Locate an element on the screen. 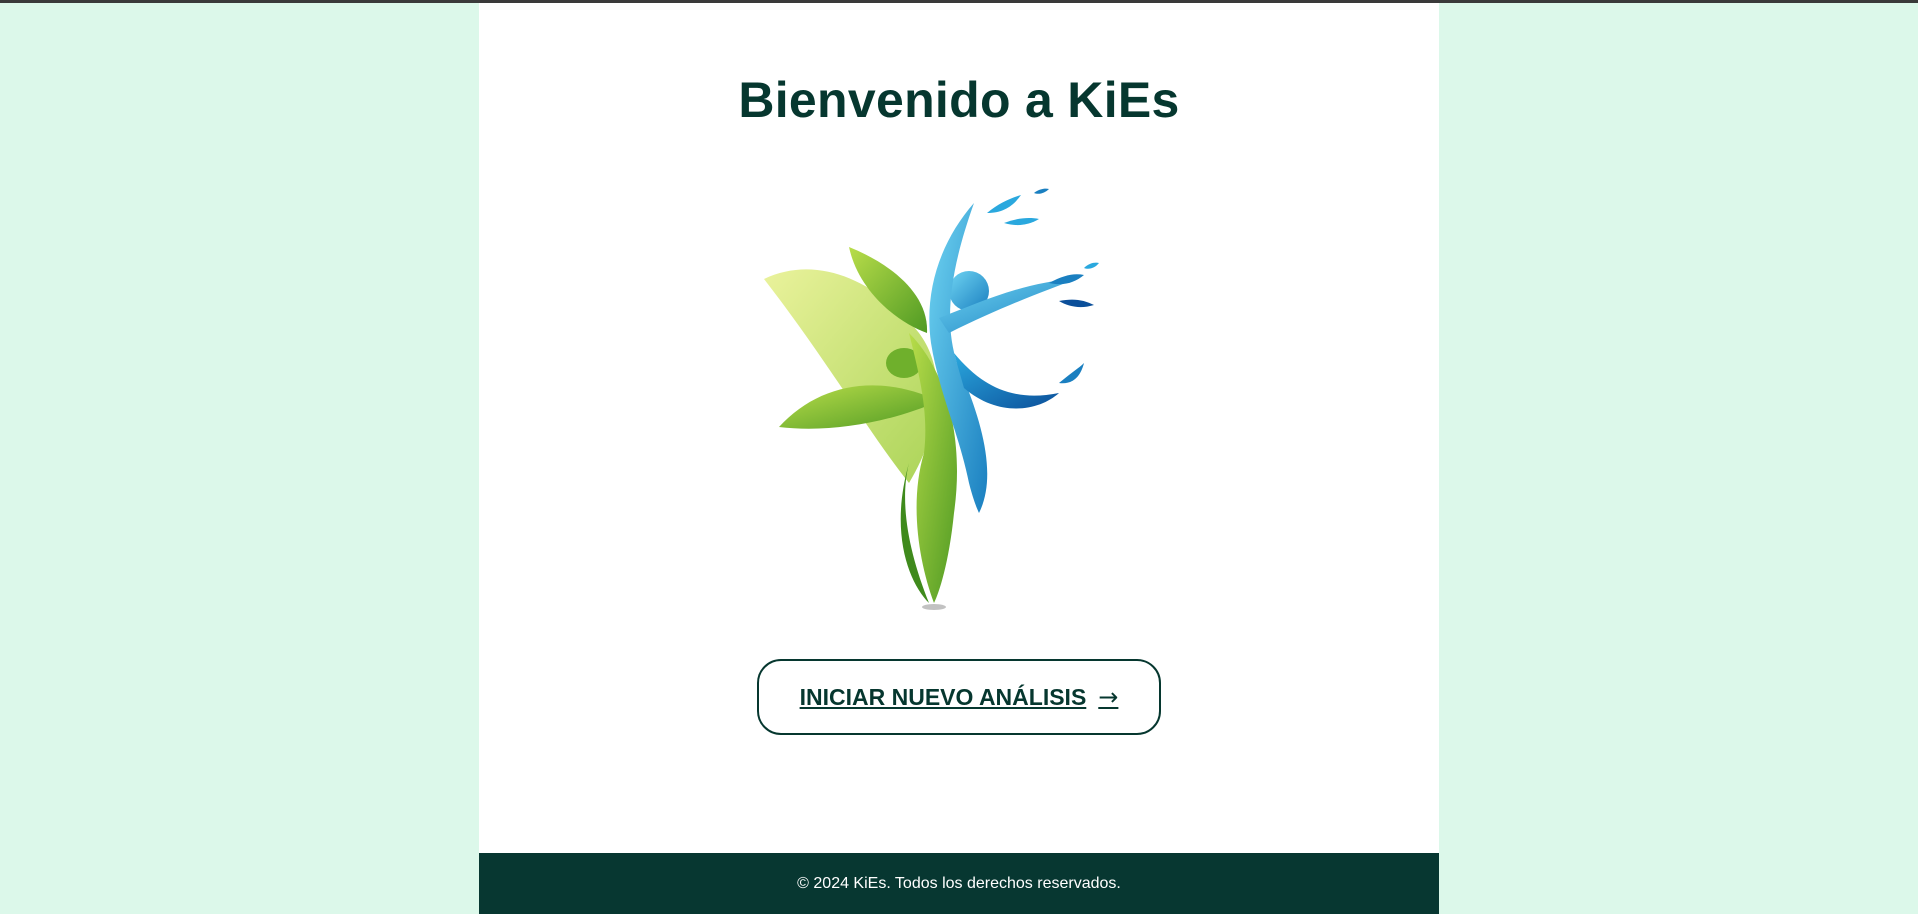 The image size is (1918, 914). kies-logo-icon is located at coordinates (931, 399).